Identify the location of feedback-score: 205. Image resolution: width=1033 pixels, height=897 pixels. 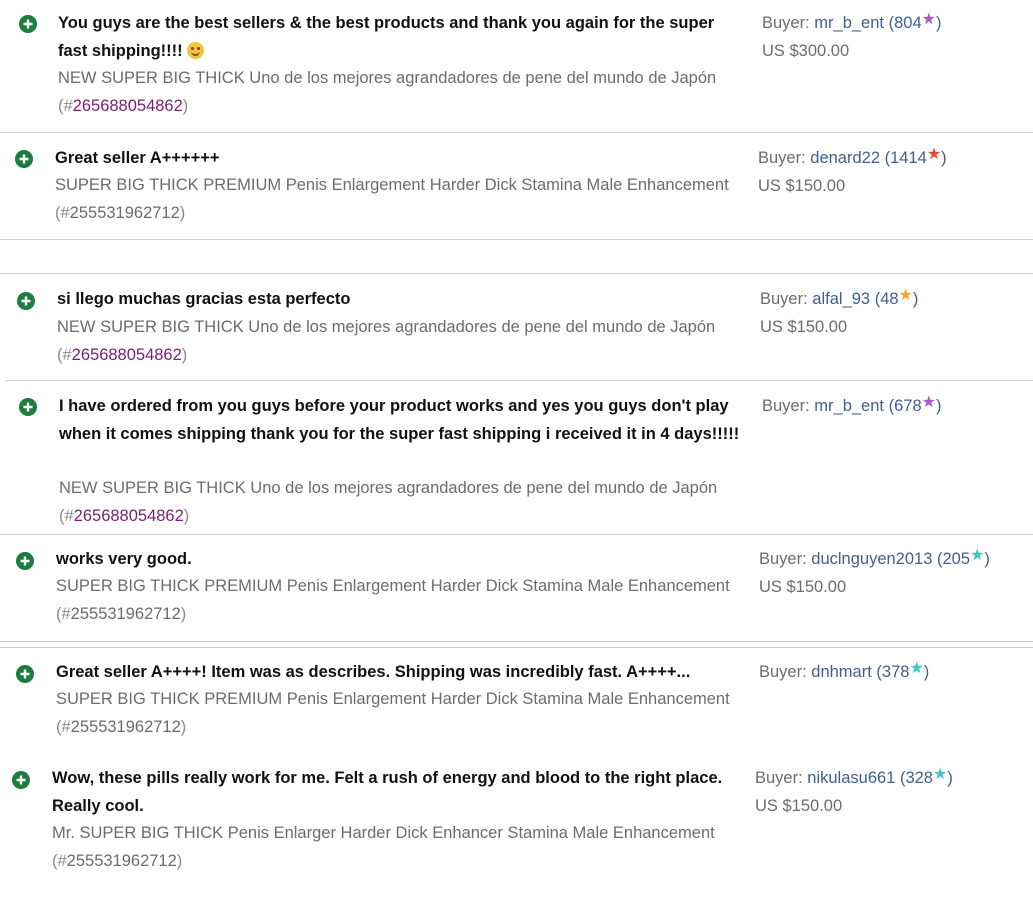
(956, 559).